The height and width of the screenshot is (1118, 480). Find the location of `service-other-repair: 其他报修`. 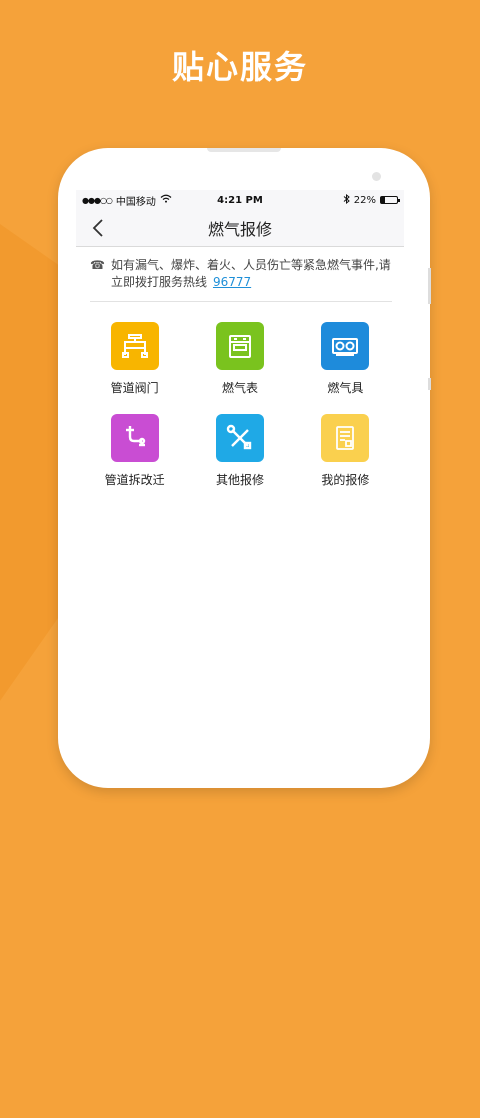

service-other-repair: 其他报修 is located at coordinates (239, 451).